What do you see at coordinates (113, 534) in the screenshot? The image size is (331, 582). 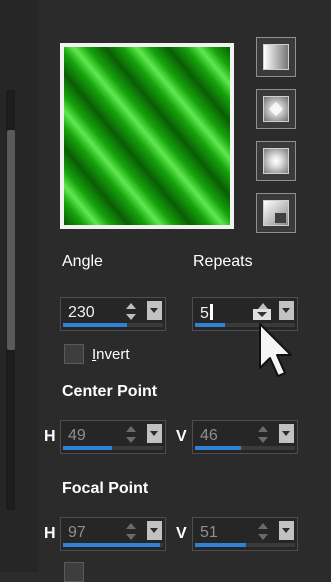 I see `focal-h-spinbox: 97` at bounding box center [113, 534].